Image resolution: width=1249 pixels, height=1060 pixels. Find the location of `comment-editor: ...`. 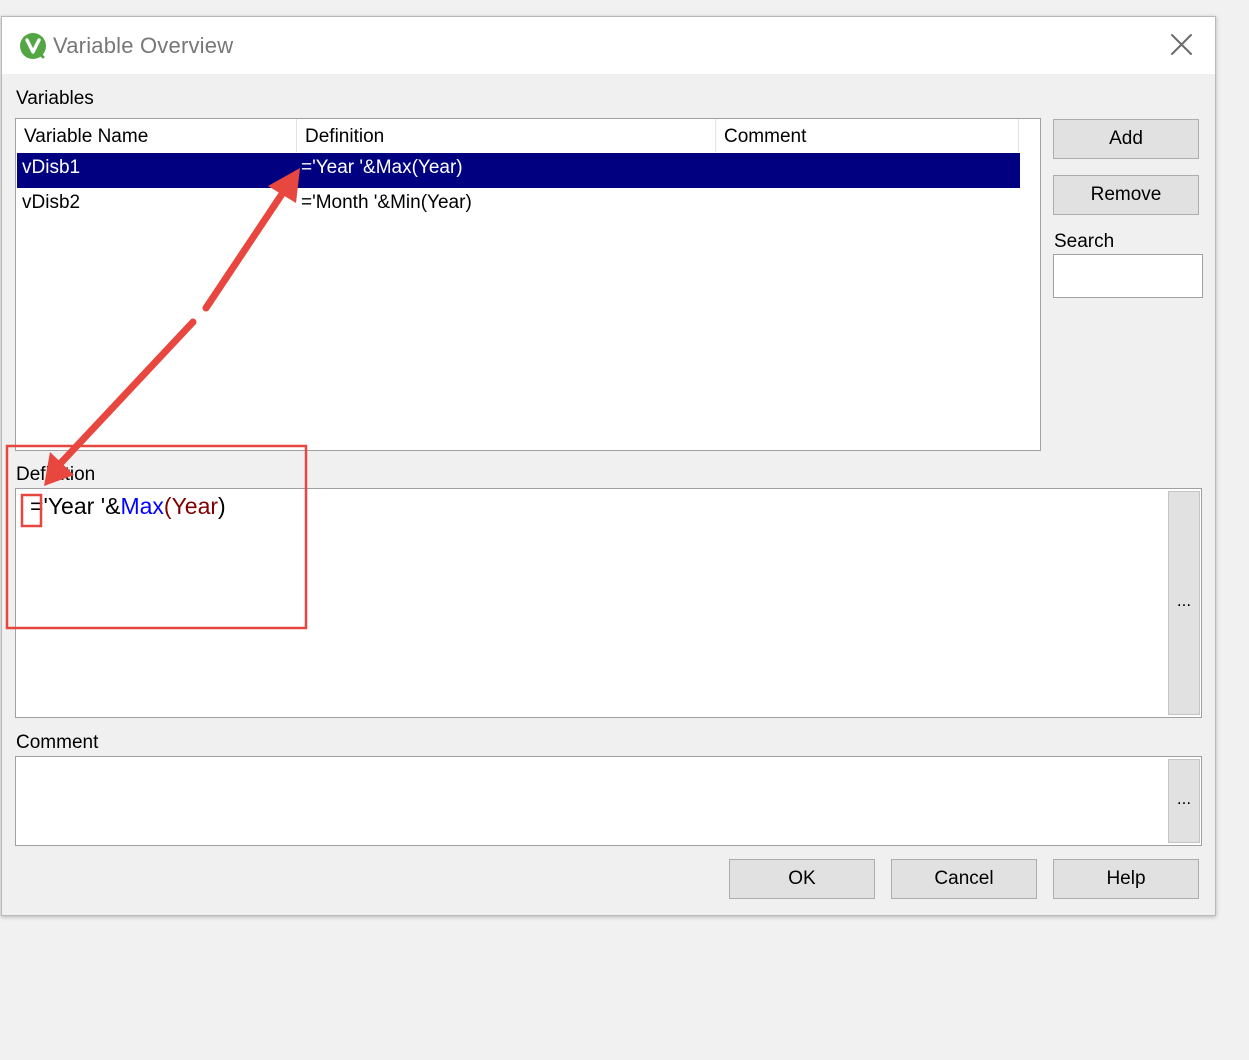

comment-editor: ... is located at coordinates (608, 801).